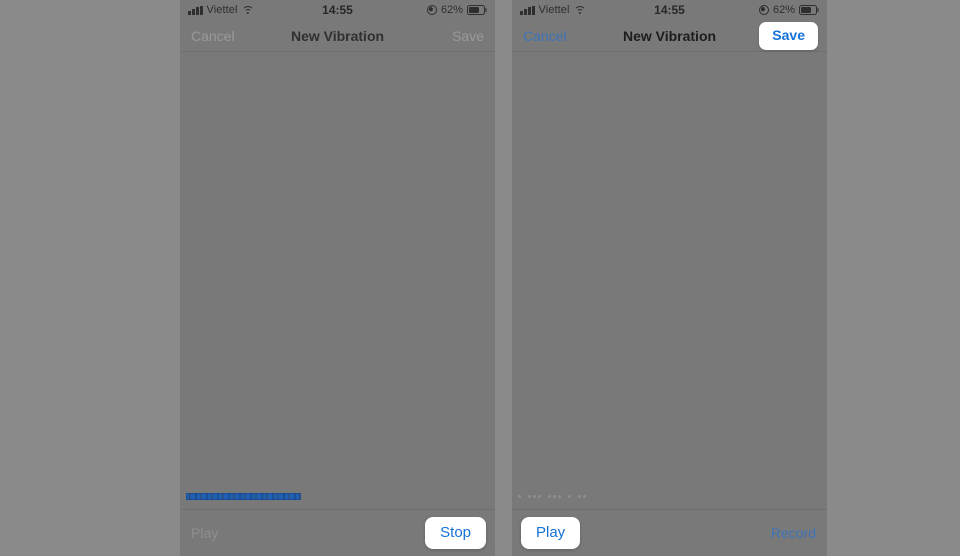 Image resolution: width=960 pixels, height=556 pixels. Describe the element at coordinates (669, 533) in the screenshot. I see `bottom-toolbar-right: Play Record` at that location.